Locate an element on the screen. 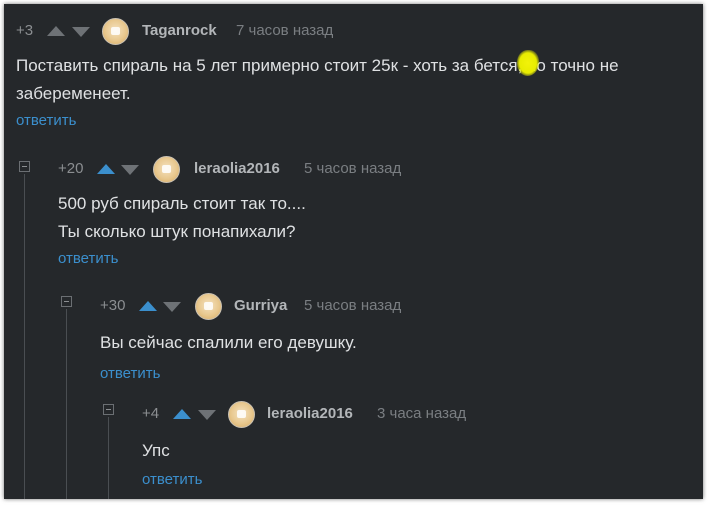  comment-rating: +20 is located at coordinates (71, 168).